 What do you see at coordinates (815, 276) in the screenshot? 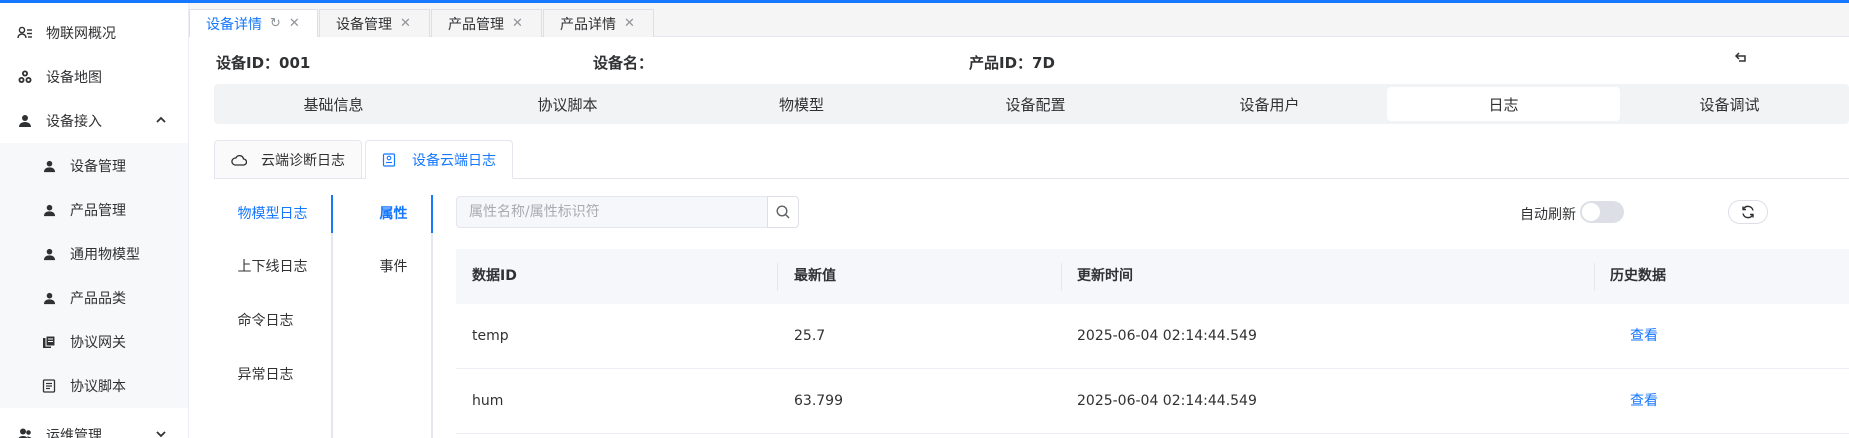
I see `header-latest-value: 最新值` at bounding box center [815, 276].